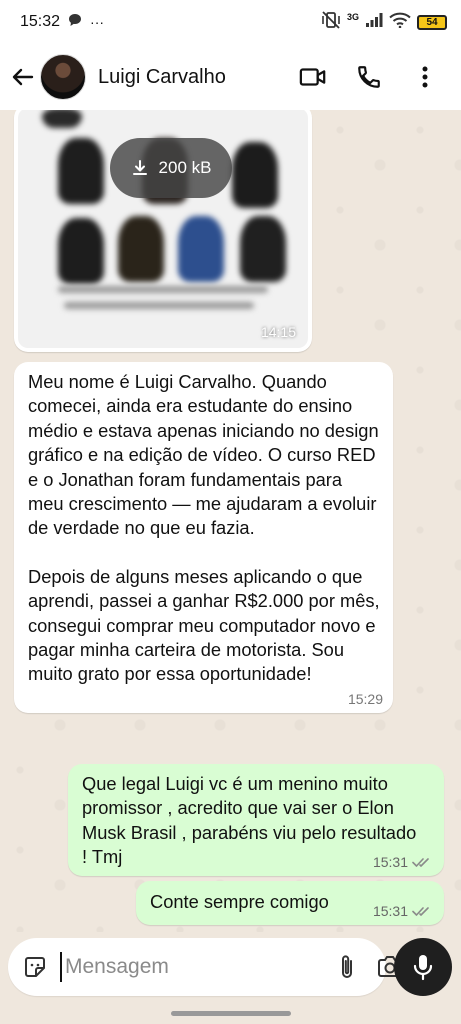 The width and height of the screenshot is (461, 1024). Describe the element at coordinates (331, 22) in the screenshot. I see `vibrate-off-icon` at that location.